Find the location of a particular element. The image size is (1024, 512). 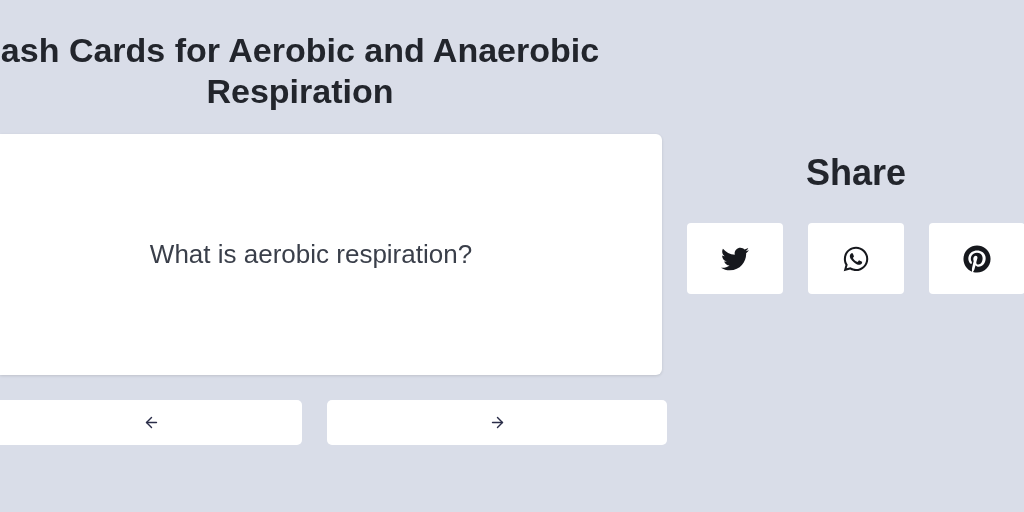

card-question: What is aerobic respiration? is located at coordinates (311, 254).